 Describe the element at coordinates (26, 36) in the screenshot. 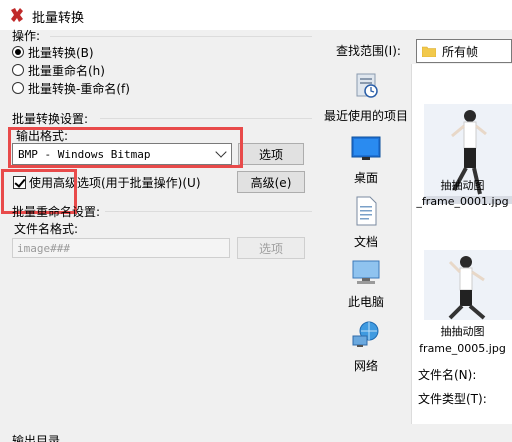

I see `operation-legend: 操作:` at that location.